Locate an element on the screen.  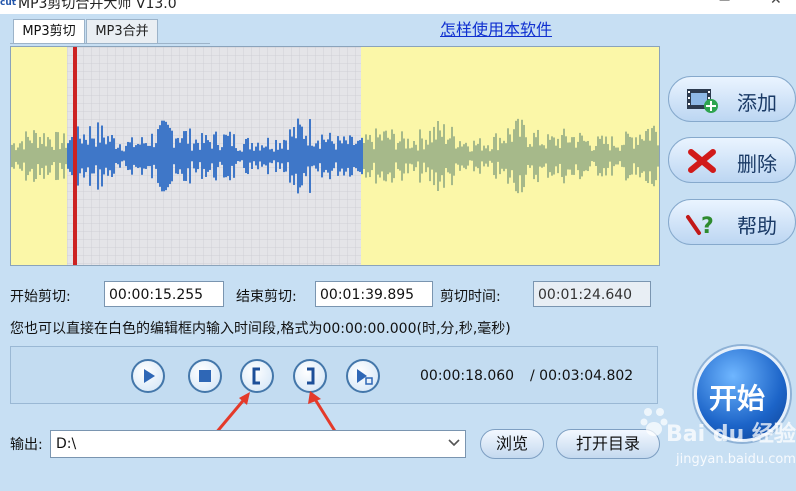
help-button: ? 帮助 is located at coordinates (732, 222).